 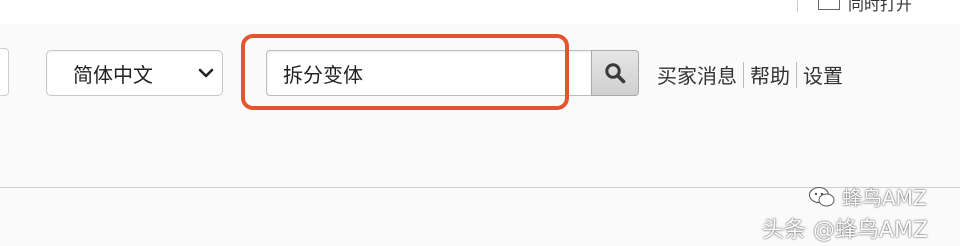 I want to click on window-icon, so click(x=829, y=5).